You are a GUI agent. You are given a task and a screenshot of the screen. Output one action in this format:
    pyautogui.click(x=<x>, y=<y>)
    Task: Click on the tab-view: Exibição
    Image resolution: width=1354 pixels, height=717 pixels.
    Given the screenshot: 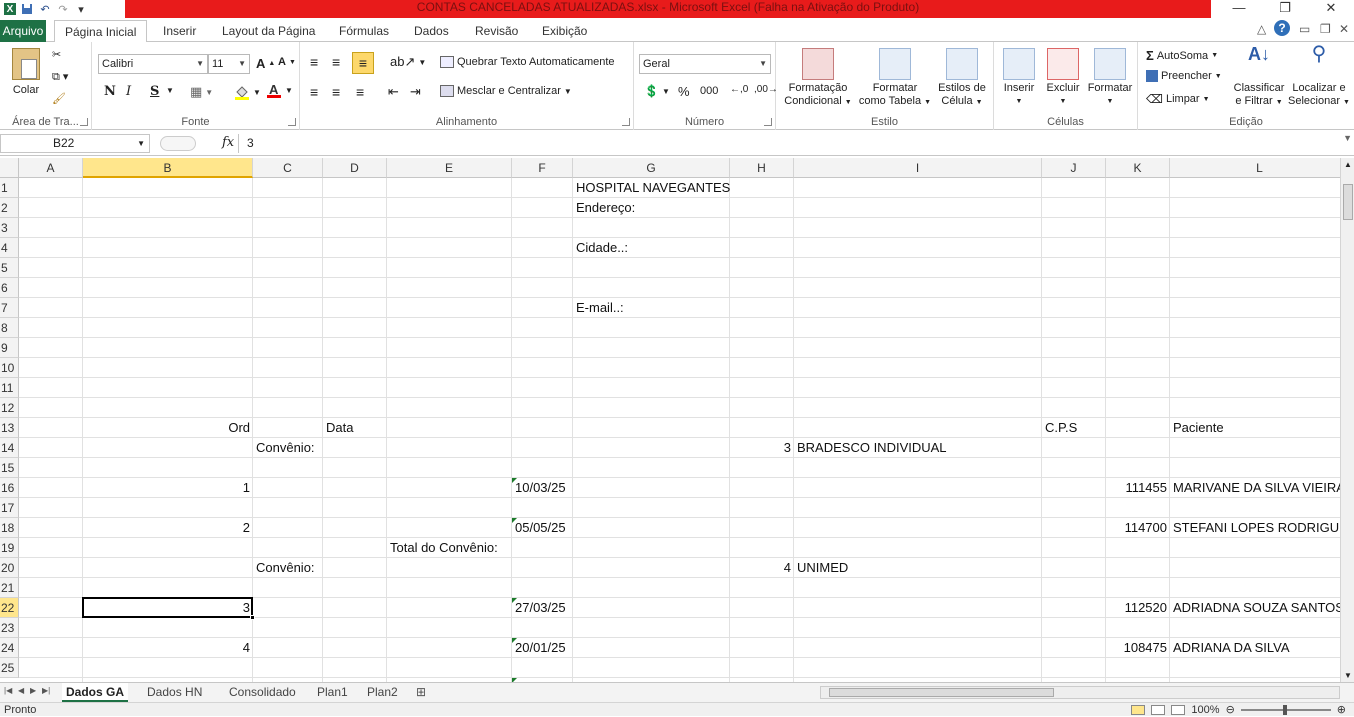 What is the action you would take?
    pyautogui.click(x=564, y=32)
    